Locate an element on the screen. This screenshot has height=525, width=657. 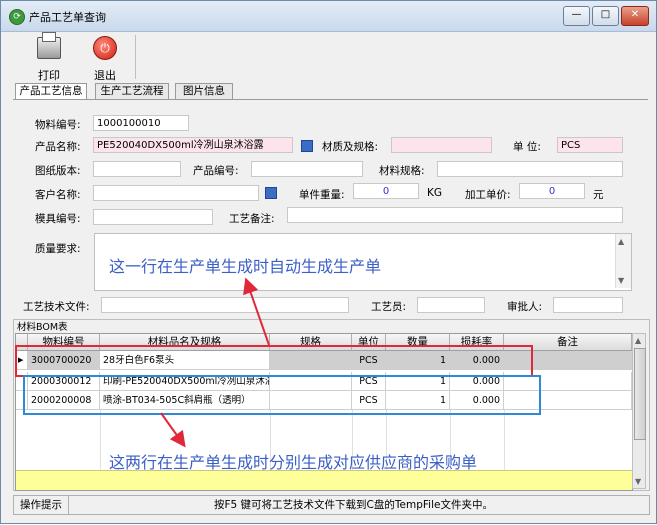
status-label: 操作提示 is located at coordinates (41, 505).